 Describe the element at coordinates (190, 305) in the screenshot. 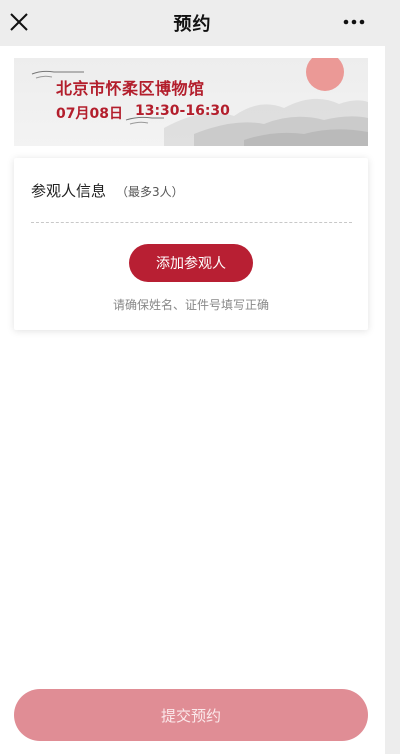

I see `input-accuracy-tip: 请确保姓名、证件号填写正确` at that location.